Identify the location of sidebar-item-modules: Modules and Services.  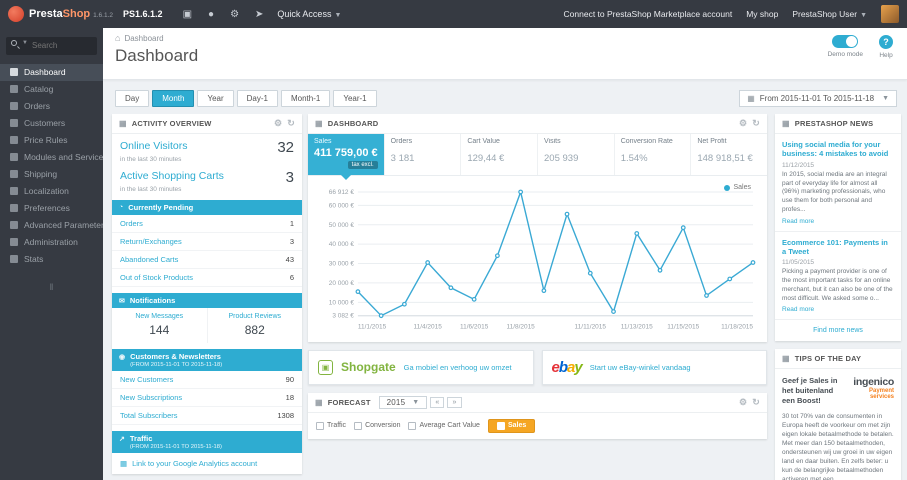
(51, 157).